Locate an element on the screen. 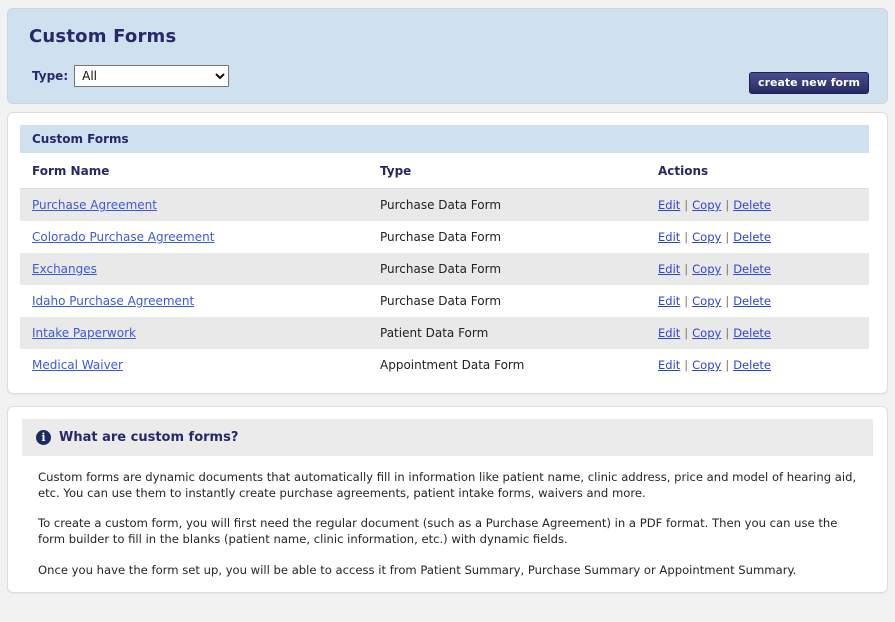 Image resolution: width=895 pixels, height=622 pixels. form-name-link: Colorado Purchase Agreement is located at coordinates (123, 237).